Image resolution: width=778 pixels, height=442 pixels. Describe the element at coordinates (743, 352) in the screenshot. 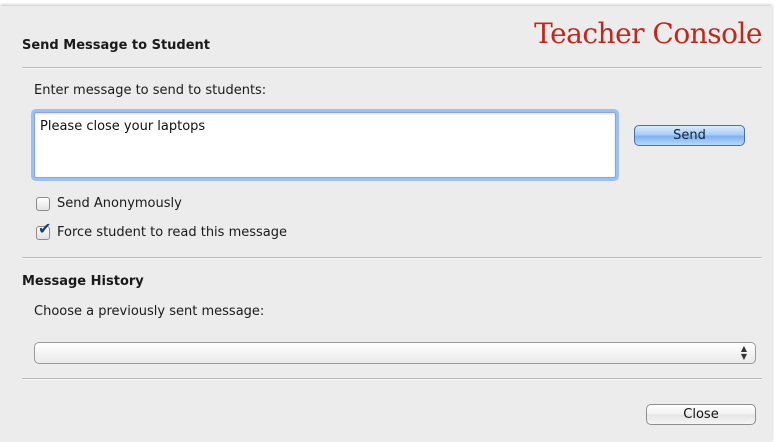

I see `select-arrows-icon: ▲ ▼` at that location.